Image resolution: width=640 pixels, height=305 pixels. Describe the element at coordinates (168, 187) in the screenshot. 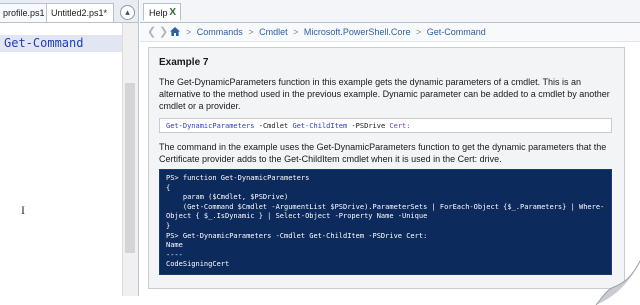

I see `console-line: {` at that location.